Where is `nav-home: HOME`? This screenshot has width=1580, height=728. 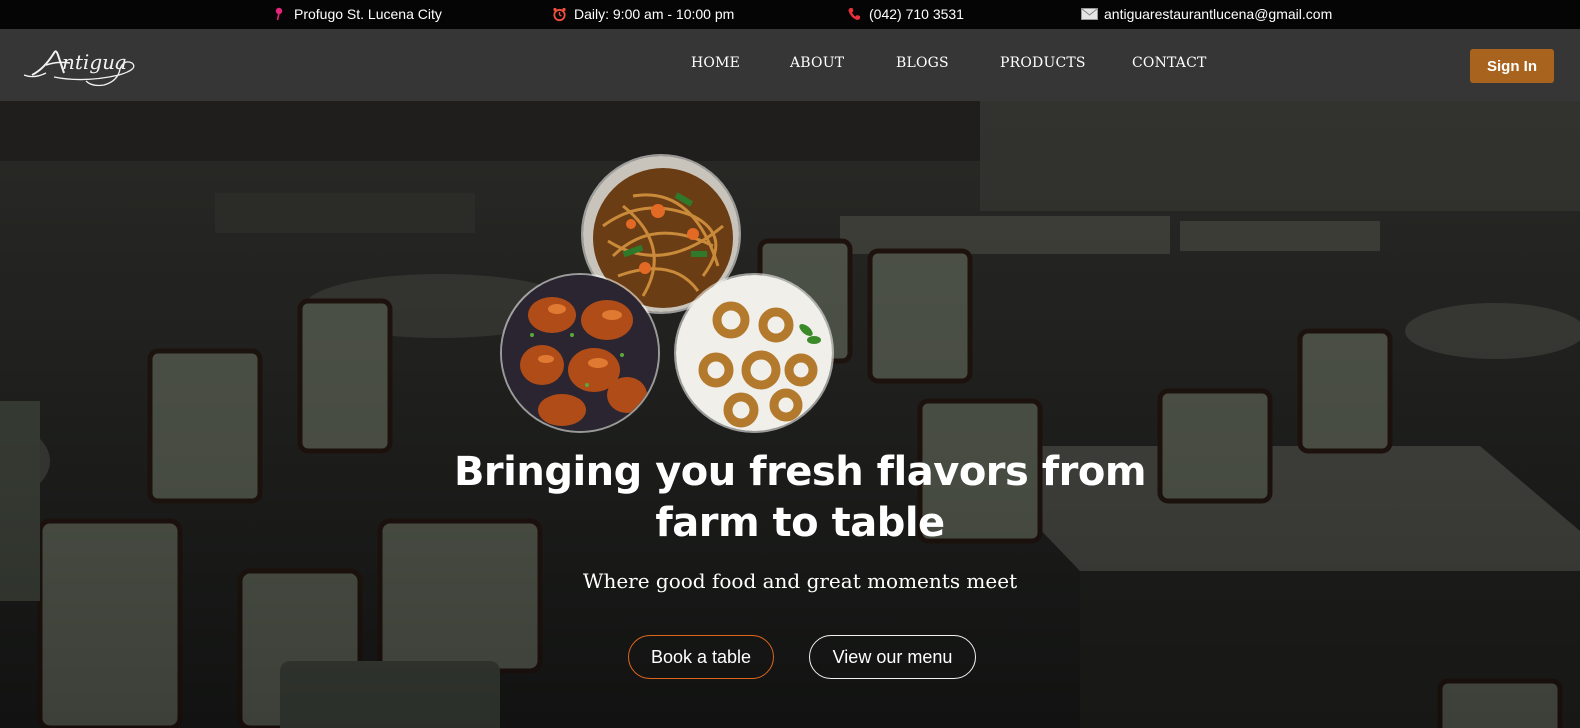 nav-home: HOME is located at coordinates (715, 63).